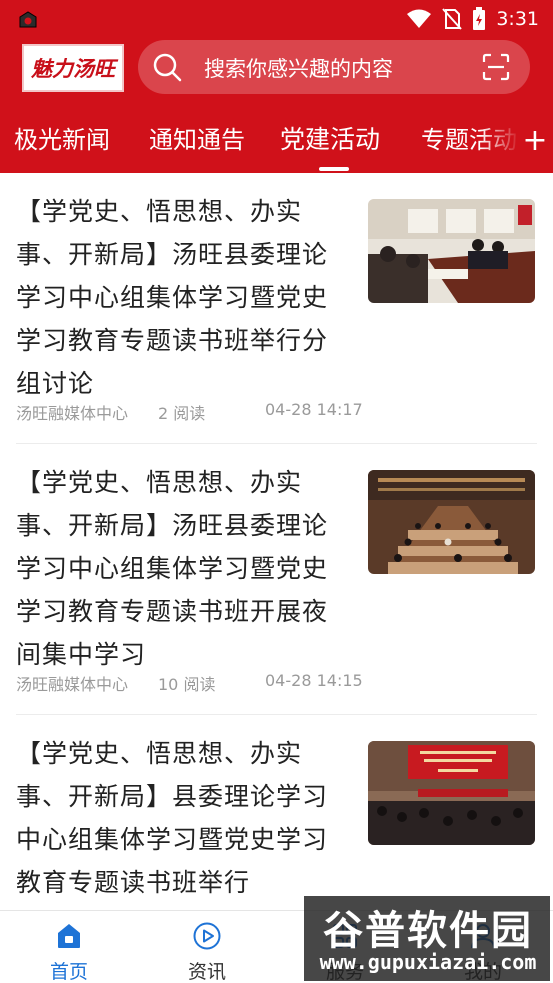  What do you see at coordinates (276, 19) in the screenshot?
I see `status-bar: 3:31` at bounding box center [276, 19].